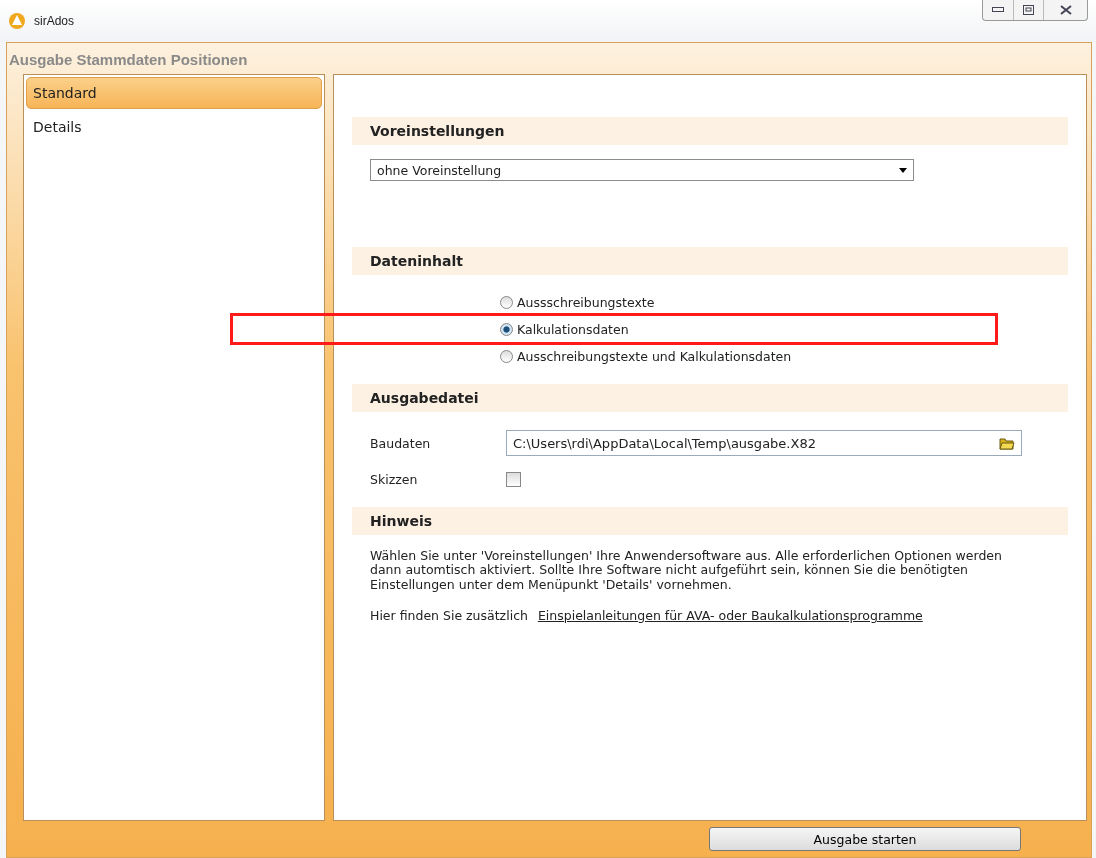 The height and width of the screenshot is (858, 1096). Describe the element at coordinates (710, 521) in the screenshot. I see `section-header: Hinweis` at that location.